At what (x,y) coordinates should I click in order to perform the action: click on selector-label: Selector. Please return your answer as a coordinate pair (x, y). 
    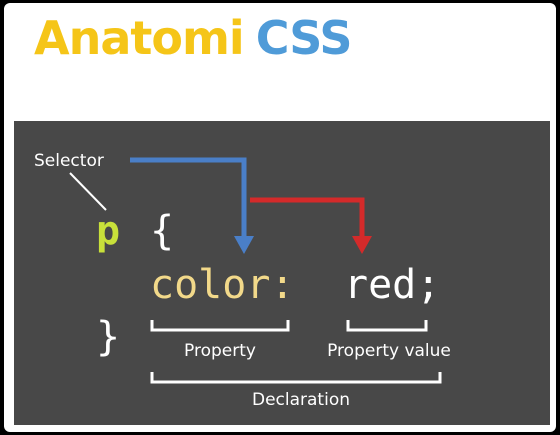
    Looking at the image, I should click on (69, 161).